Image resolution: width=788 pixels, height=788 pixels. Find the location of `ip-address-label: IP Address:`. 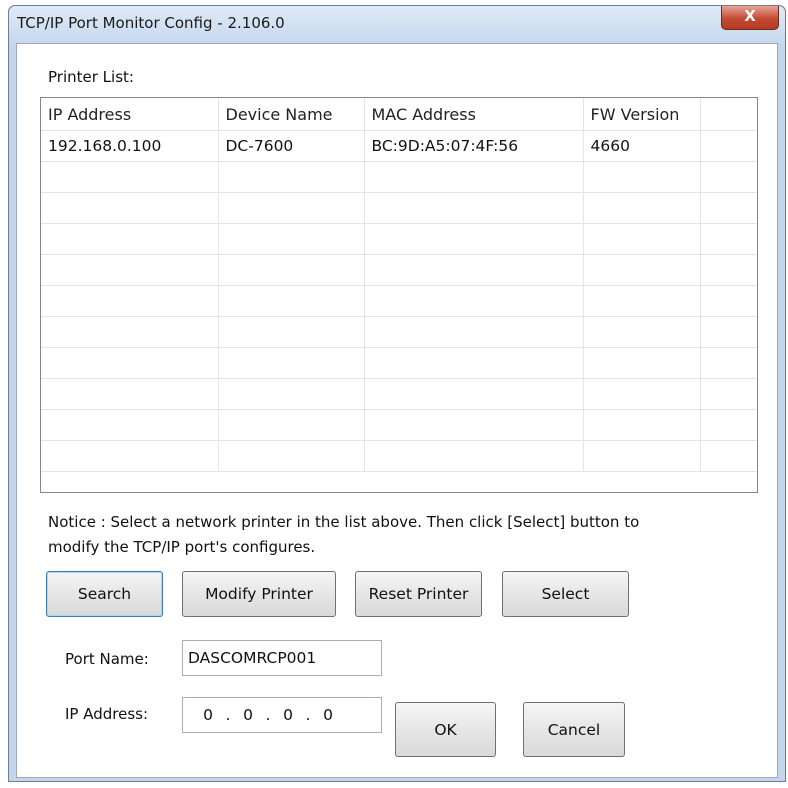

ip-address-label: IP Address: is located at coordinates (107, 714).